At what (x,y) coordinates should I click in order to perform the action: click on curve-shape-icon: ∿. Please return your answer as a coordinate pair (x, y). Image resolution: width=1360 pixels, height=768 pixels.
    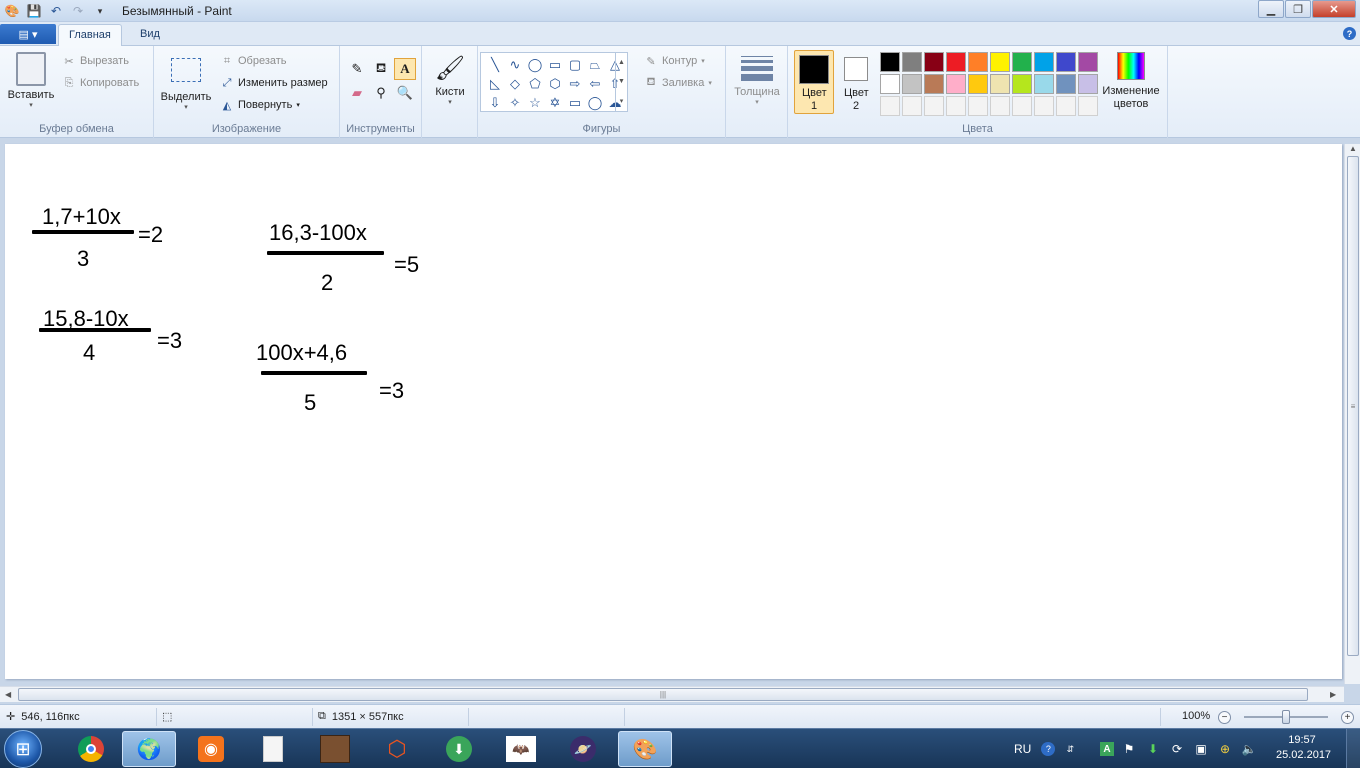
    Looking at the image, I should click on (515, 64).